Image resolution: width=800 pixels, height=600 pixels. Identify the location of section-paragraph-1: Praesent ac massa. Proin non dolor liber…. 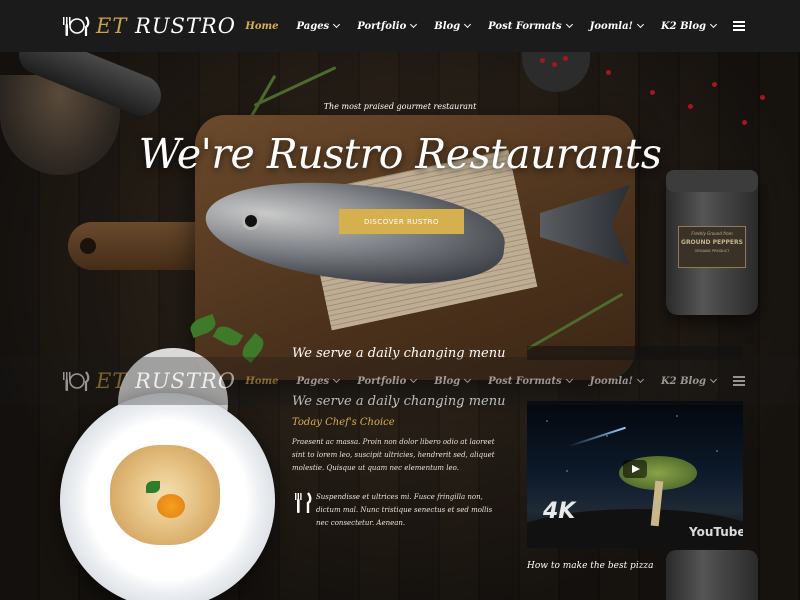
(393, 455).